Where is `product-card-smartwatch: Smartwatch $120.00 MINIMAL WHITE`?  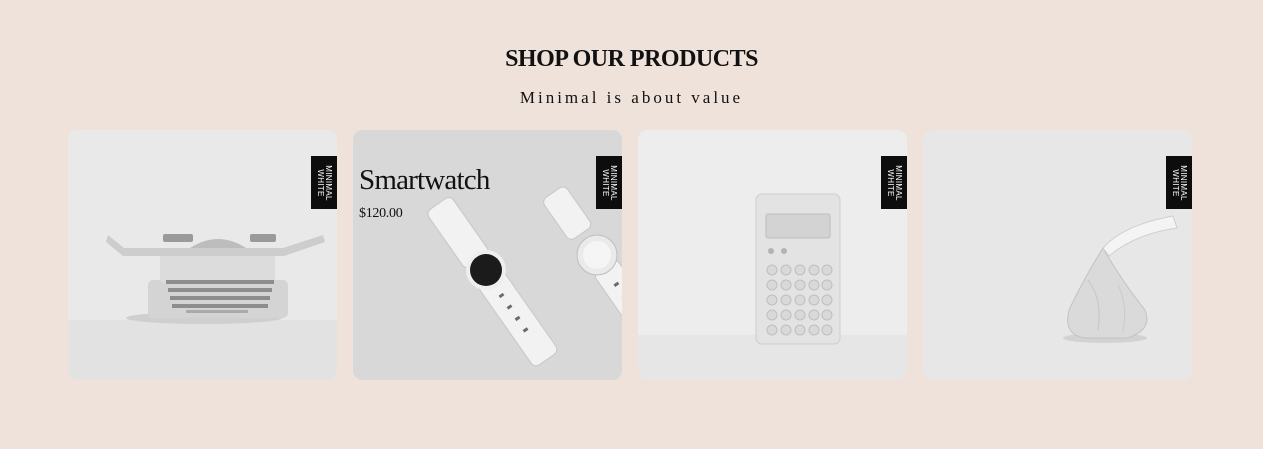
product-card-smartwatch: Smartwatch $120.00 MINIMAL WHITE is located at coordinates (487, 255).